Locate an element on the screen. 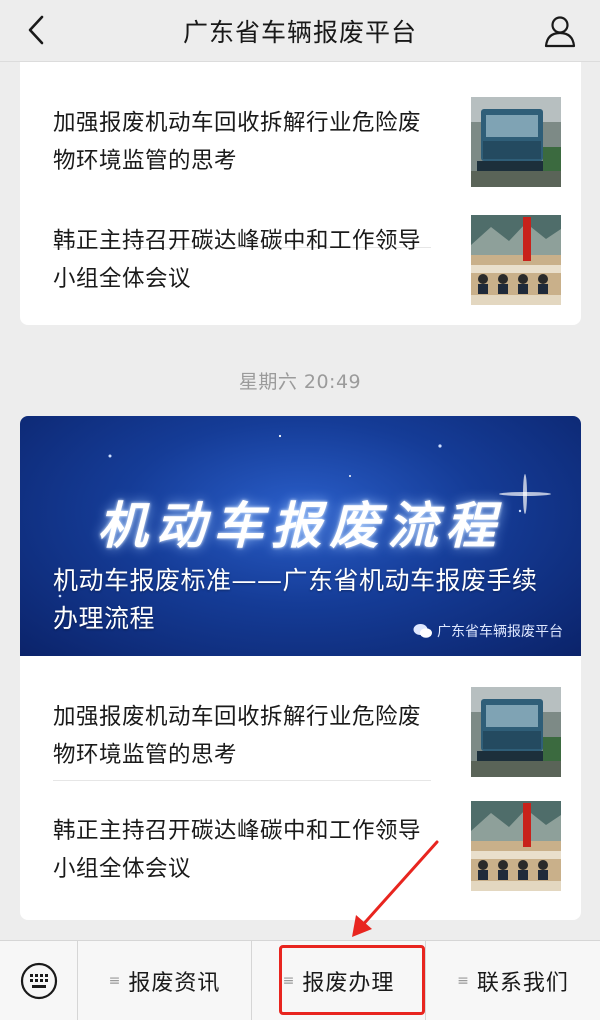  message-timestamp: 星期六 20:49 is located at coordinates (300, 382).